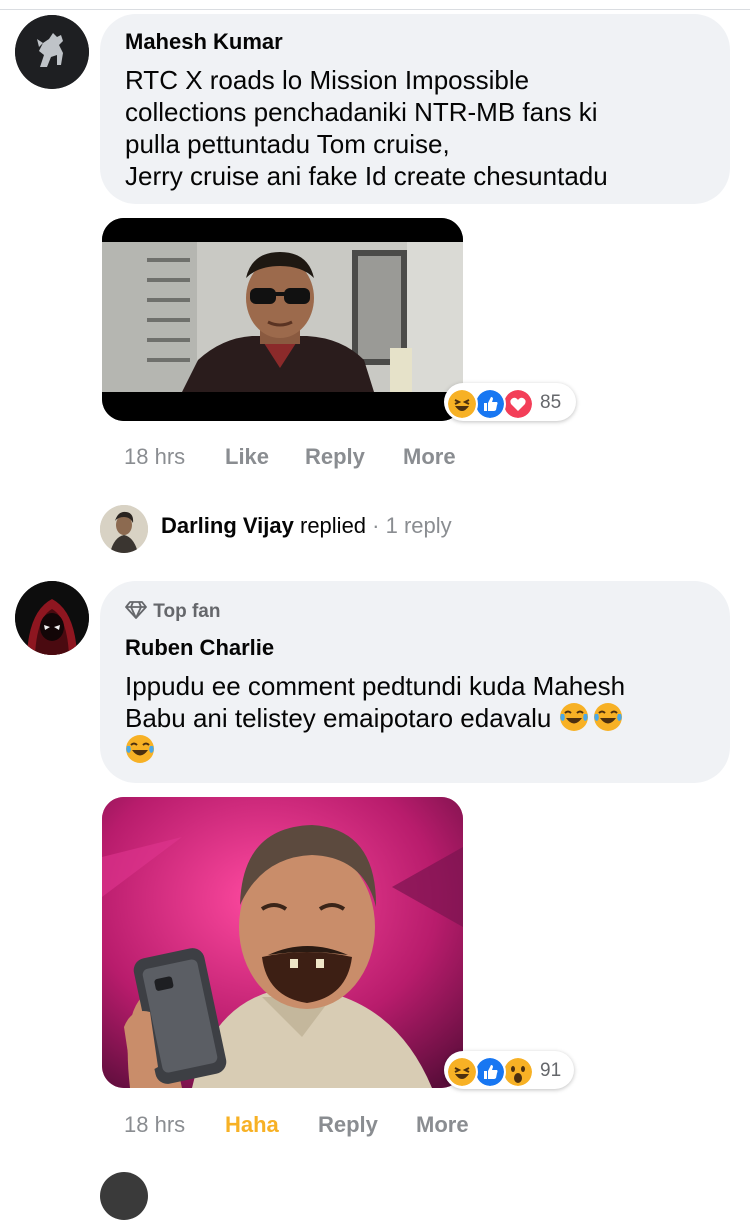 Image resolution: width=750 pixels, height=1220 pixels. Describe the element at coordinates (199, 648) in the screenshot. I see `comment-author: Ruben Charlie` at that location.